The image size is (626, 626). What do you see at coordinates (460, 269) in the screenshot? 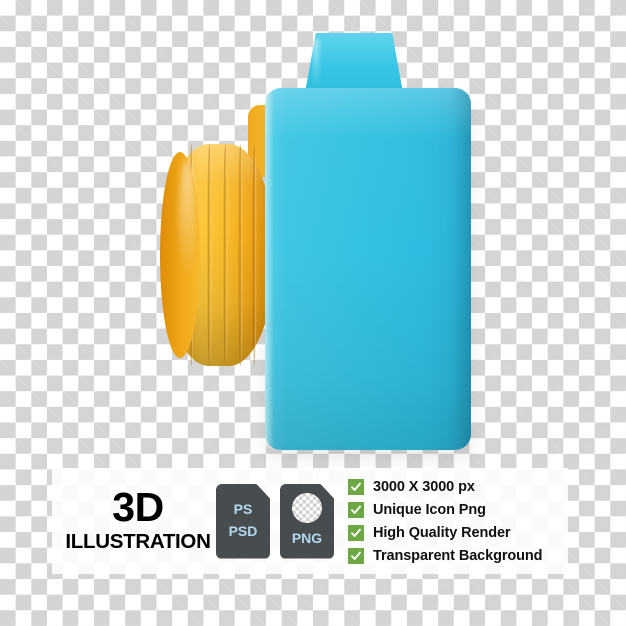
I see `camera-body-shadow` at bounding box center [460, 269].